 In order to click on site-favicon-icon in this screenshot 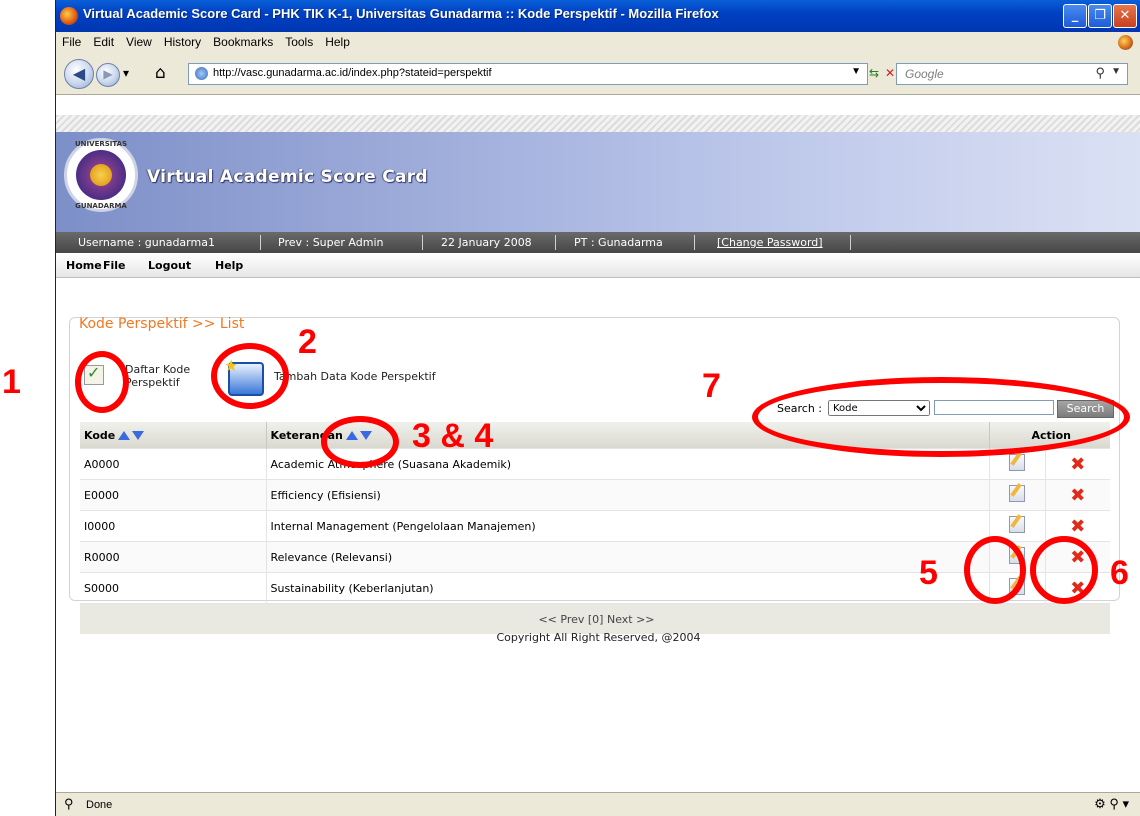, I will do `click(201, 73)`.